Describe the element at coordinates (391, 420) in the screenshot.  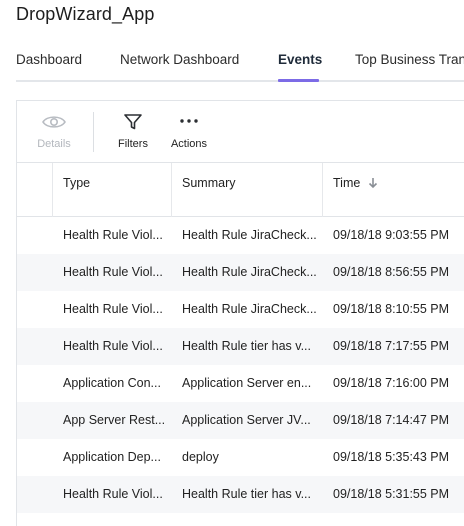
I see `event-time: 09/18/18 7:14:47 PM` at that location.